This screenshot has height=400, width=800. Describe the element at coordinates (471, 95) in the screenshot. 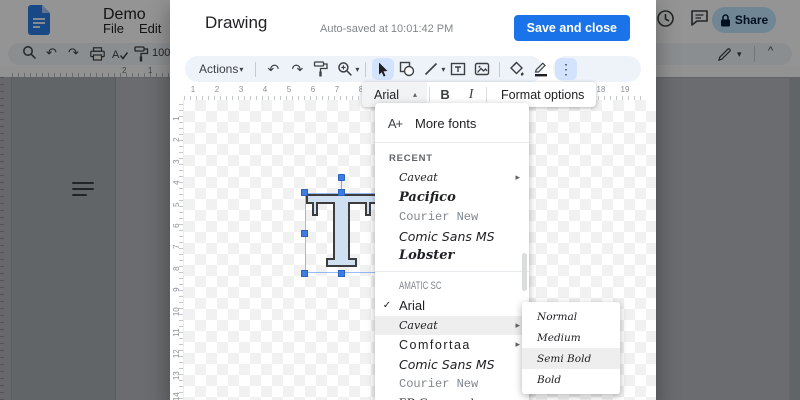

I see `italic-button: I` at that location.